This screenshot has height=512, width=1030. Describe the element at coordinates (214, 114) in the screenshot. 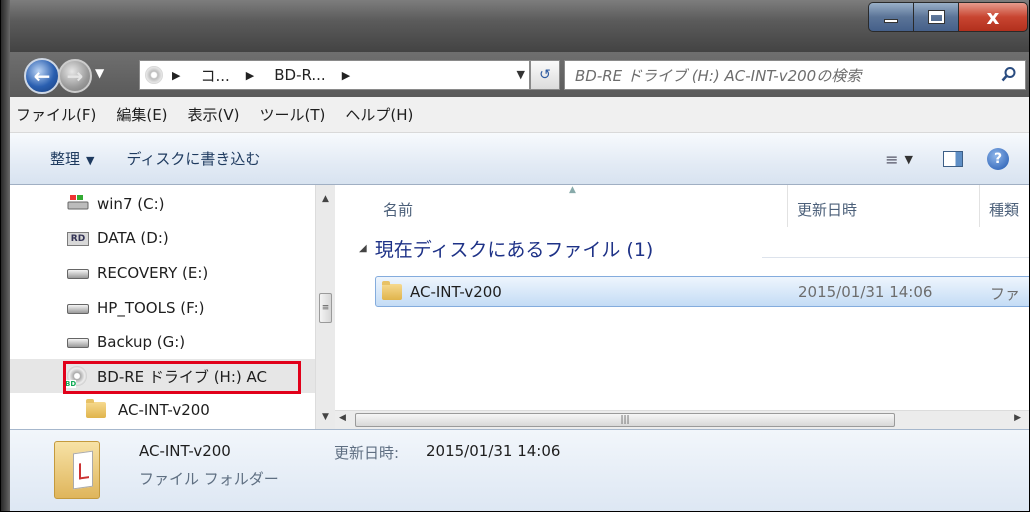

I see `menu-view: 表示(V)` at that location.